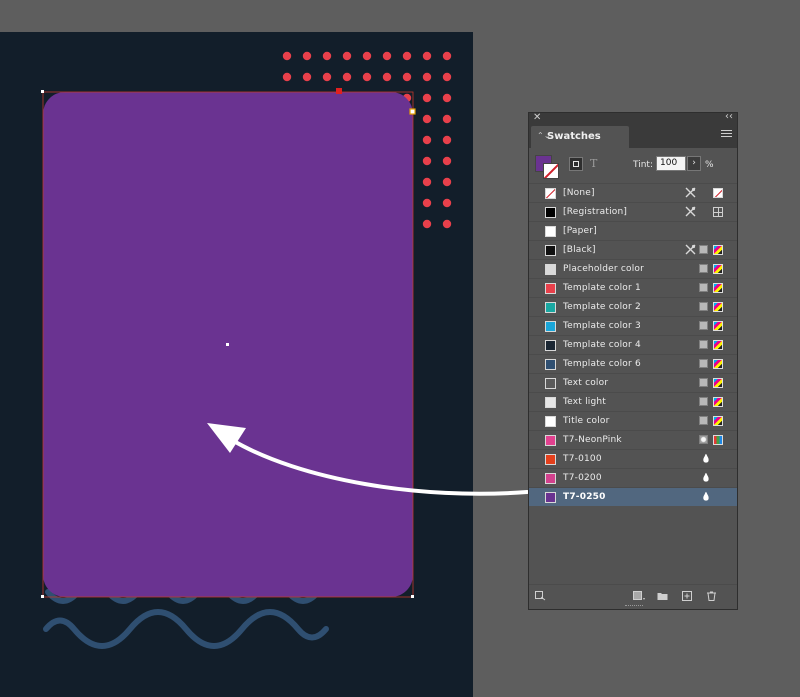  I want to click on swatch-name: Text light, so click(585, 402).